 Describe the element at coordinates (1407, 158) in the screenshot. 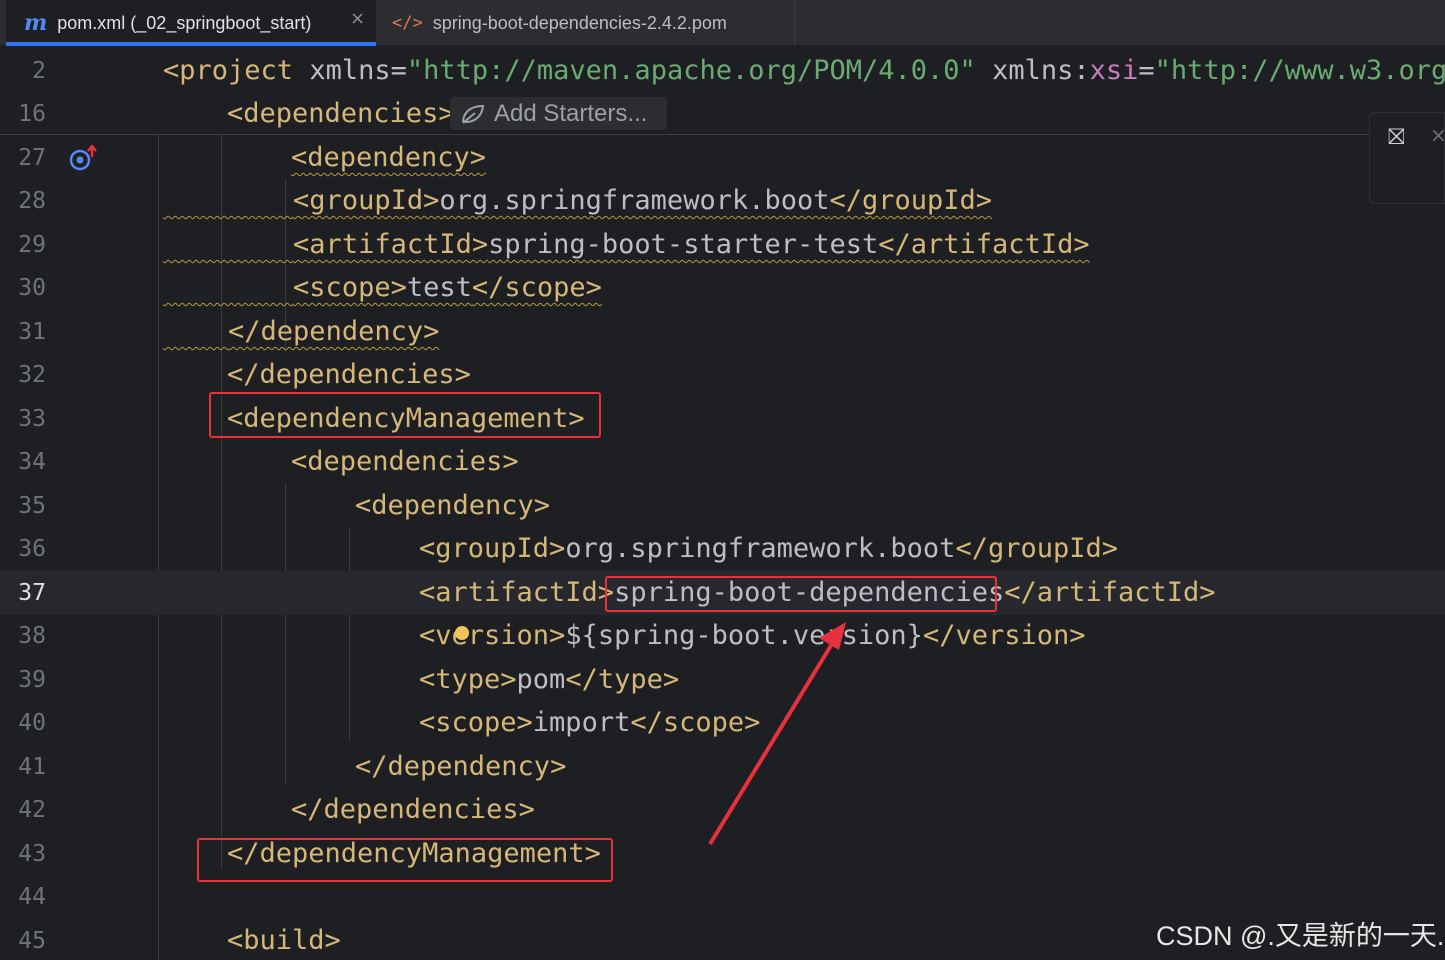

I see `reader-mode-widget: ⛝ ×` at that location.